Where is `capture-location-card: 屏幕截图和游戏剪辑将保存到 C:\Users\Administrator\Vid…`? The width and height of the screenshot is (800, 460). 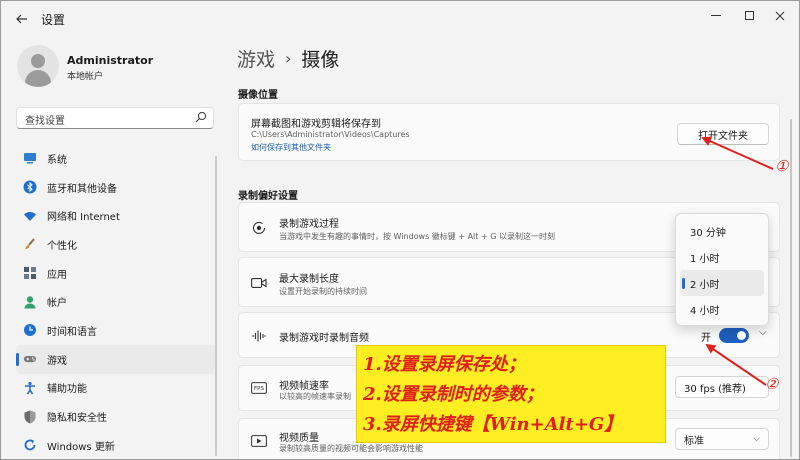
capture-location-card: 屏幕截图和游戏剪辑将保存到 C:\Users\Administrator\Vid… is located at coordinates (509, 132).